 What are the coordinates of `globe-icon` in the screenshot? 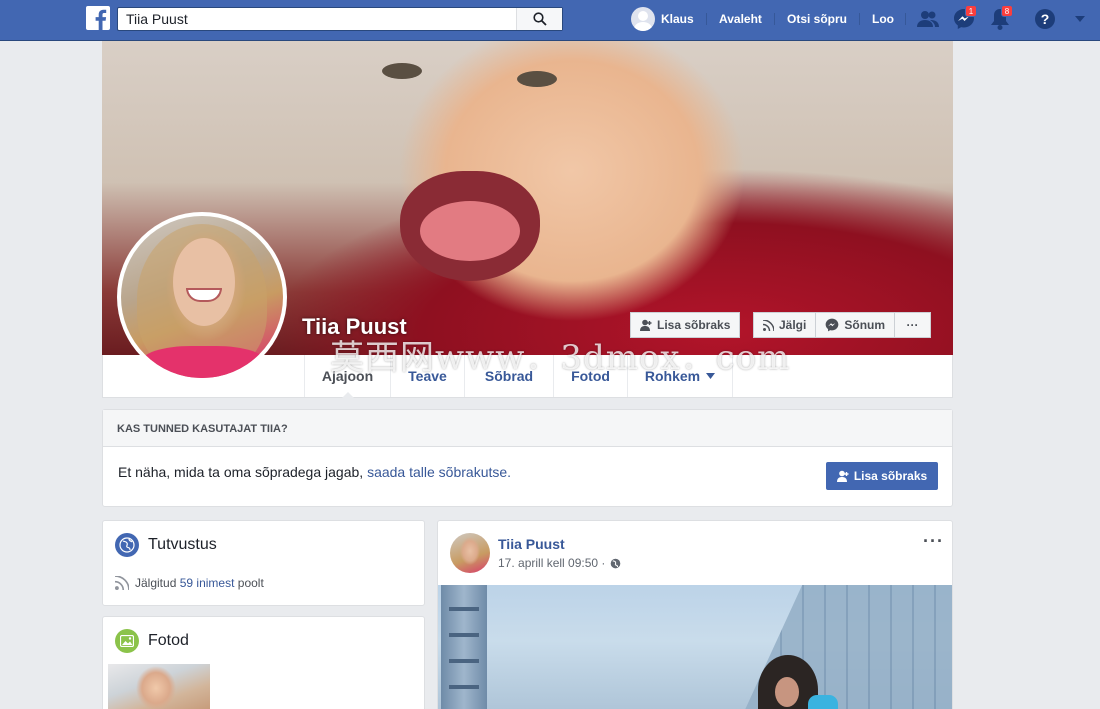 It's located at (127, 545).